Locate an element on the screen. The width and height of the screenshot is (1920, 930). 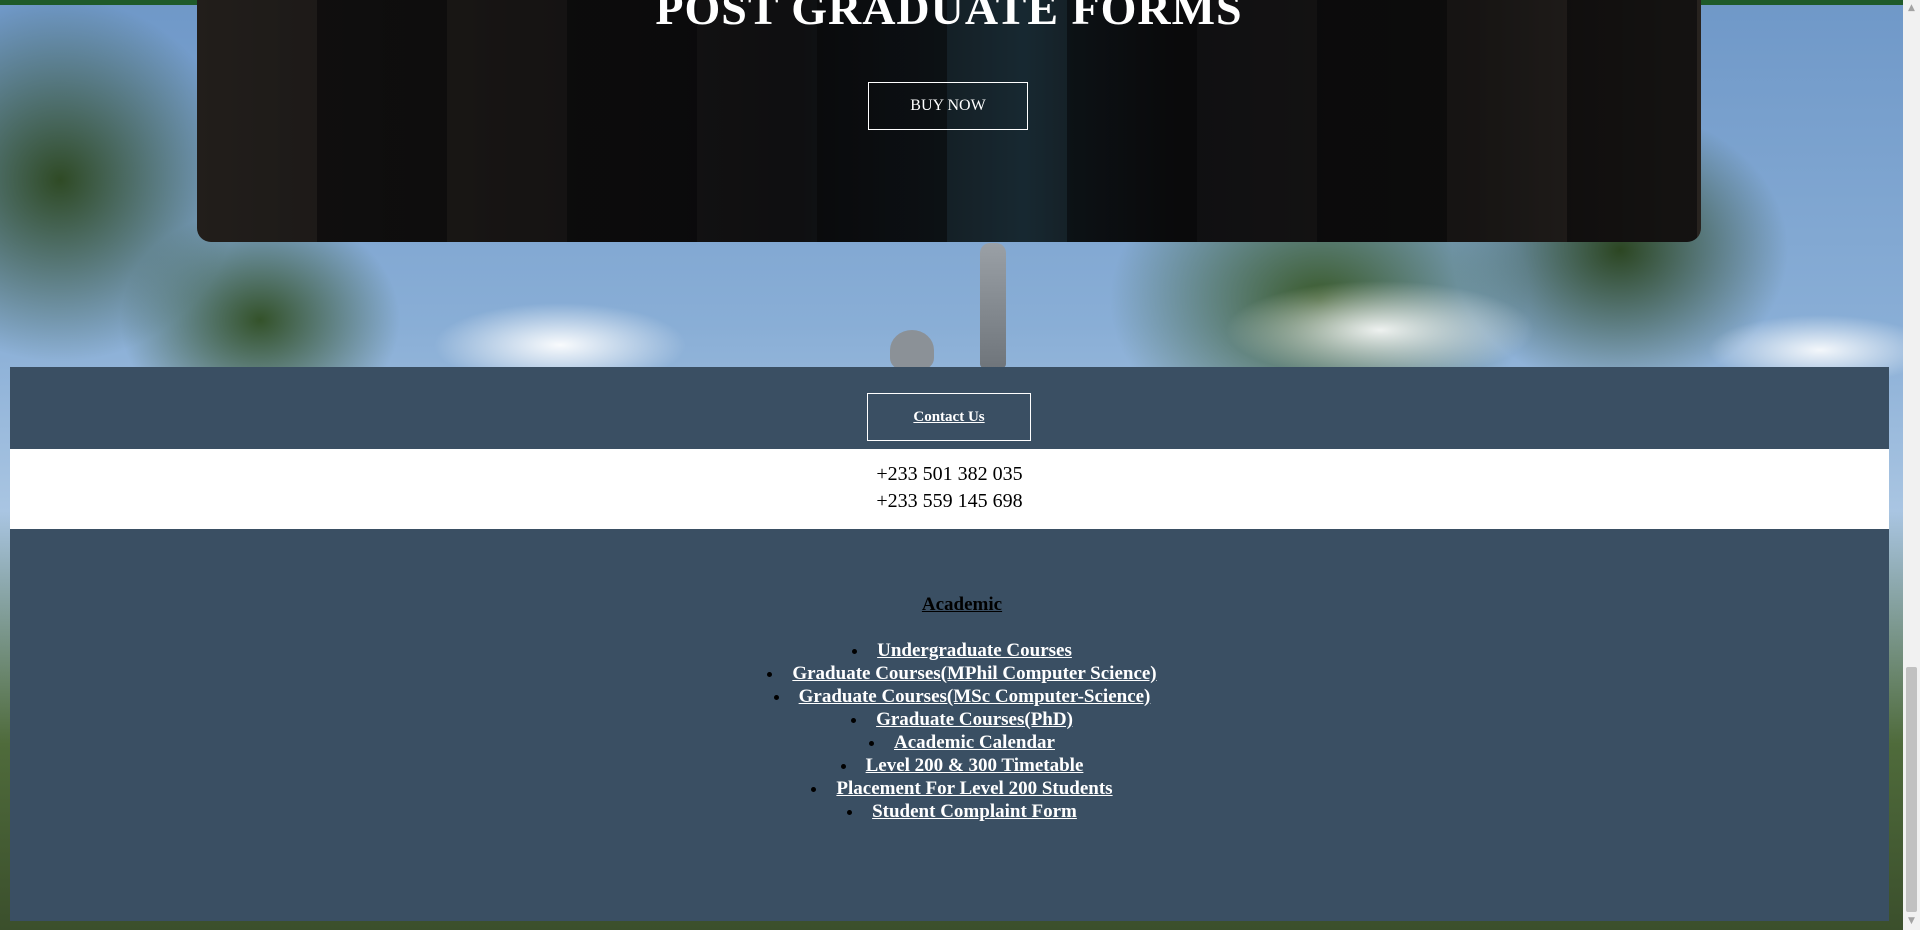
triangle-down-icon: ▼ is located at coordinates (1911, 921).